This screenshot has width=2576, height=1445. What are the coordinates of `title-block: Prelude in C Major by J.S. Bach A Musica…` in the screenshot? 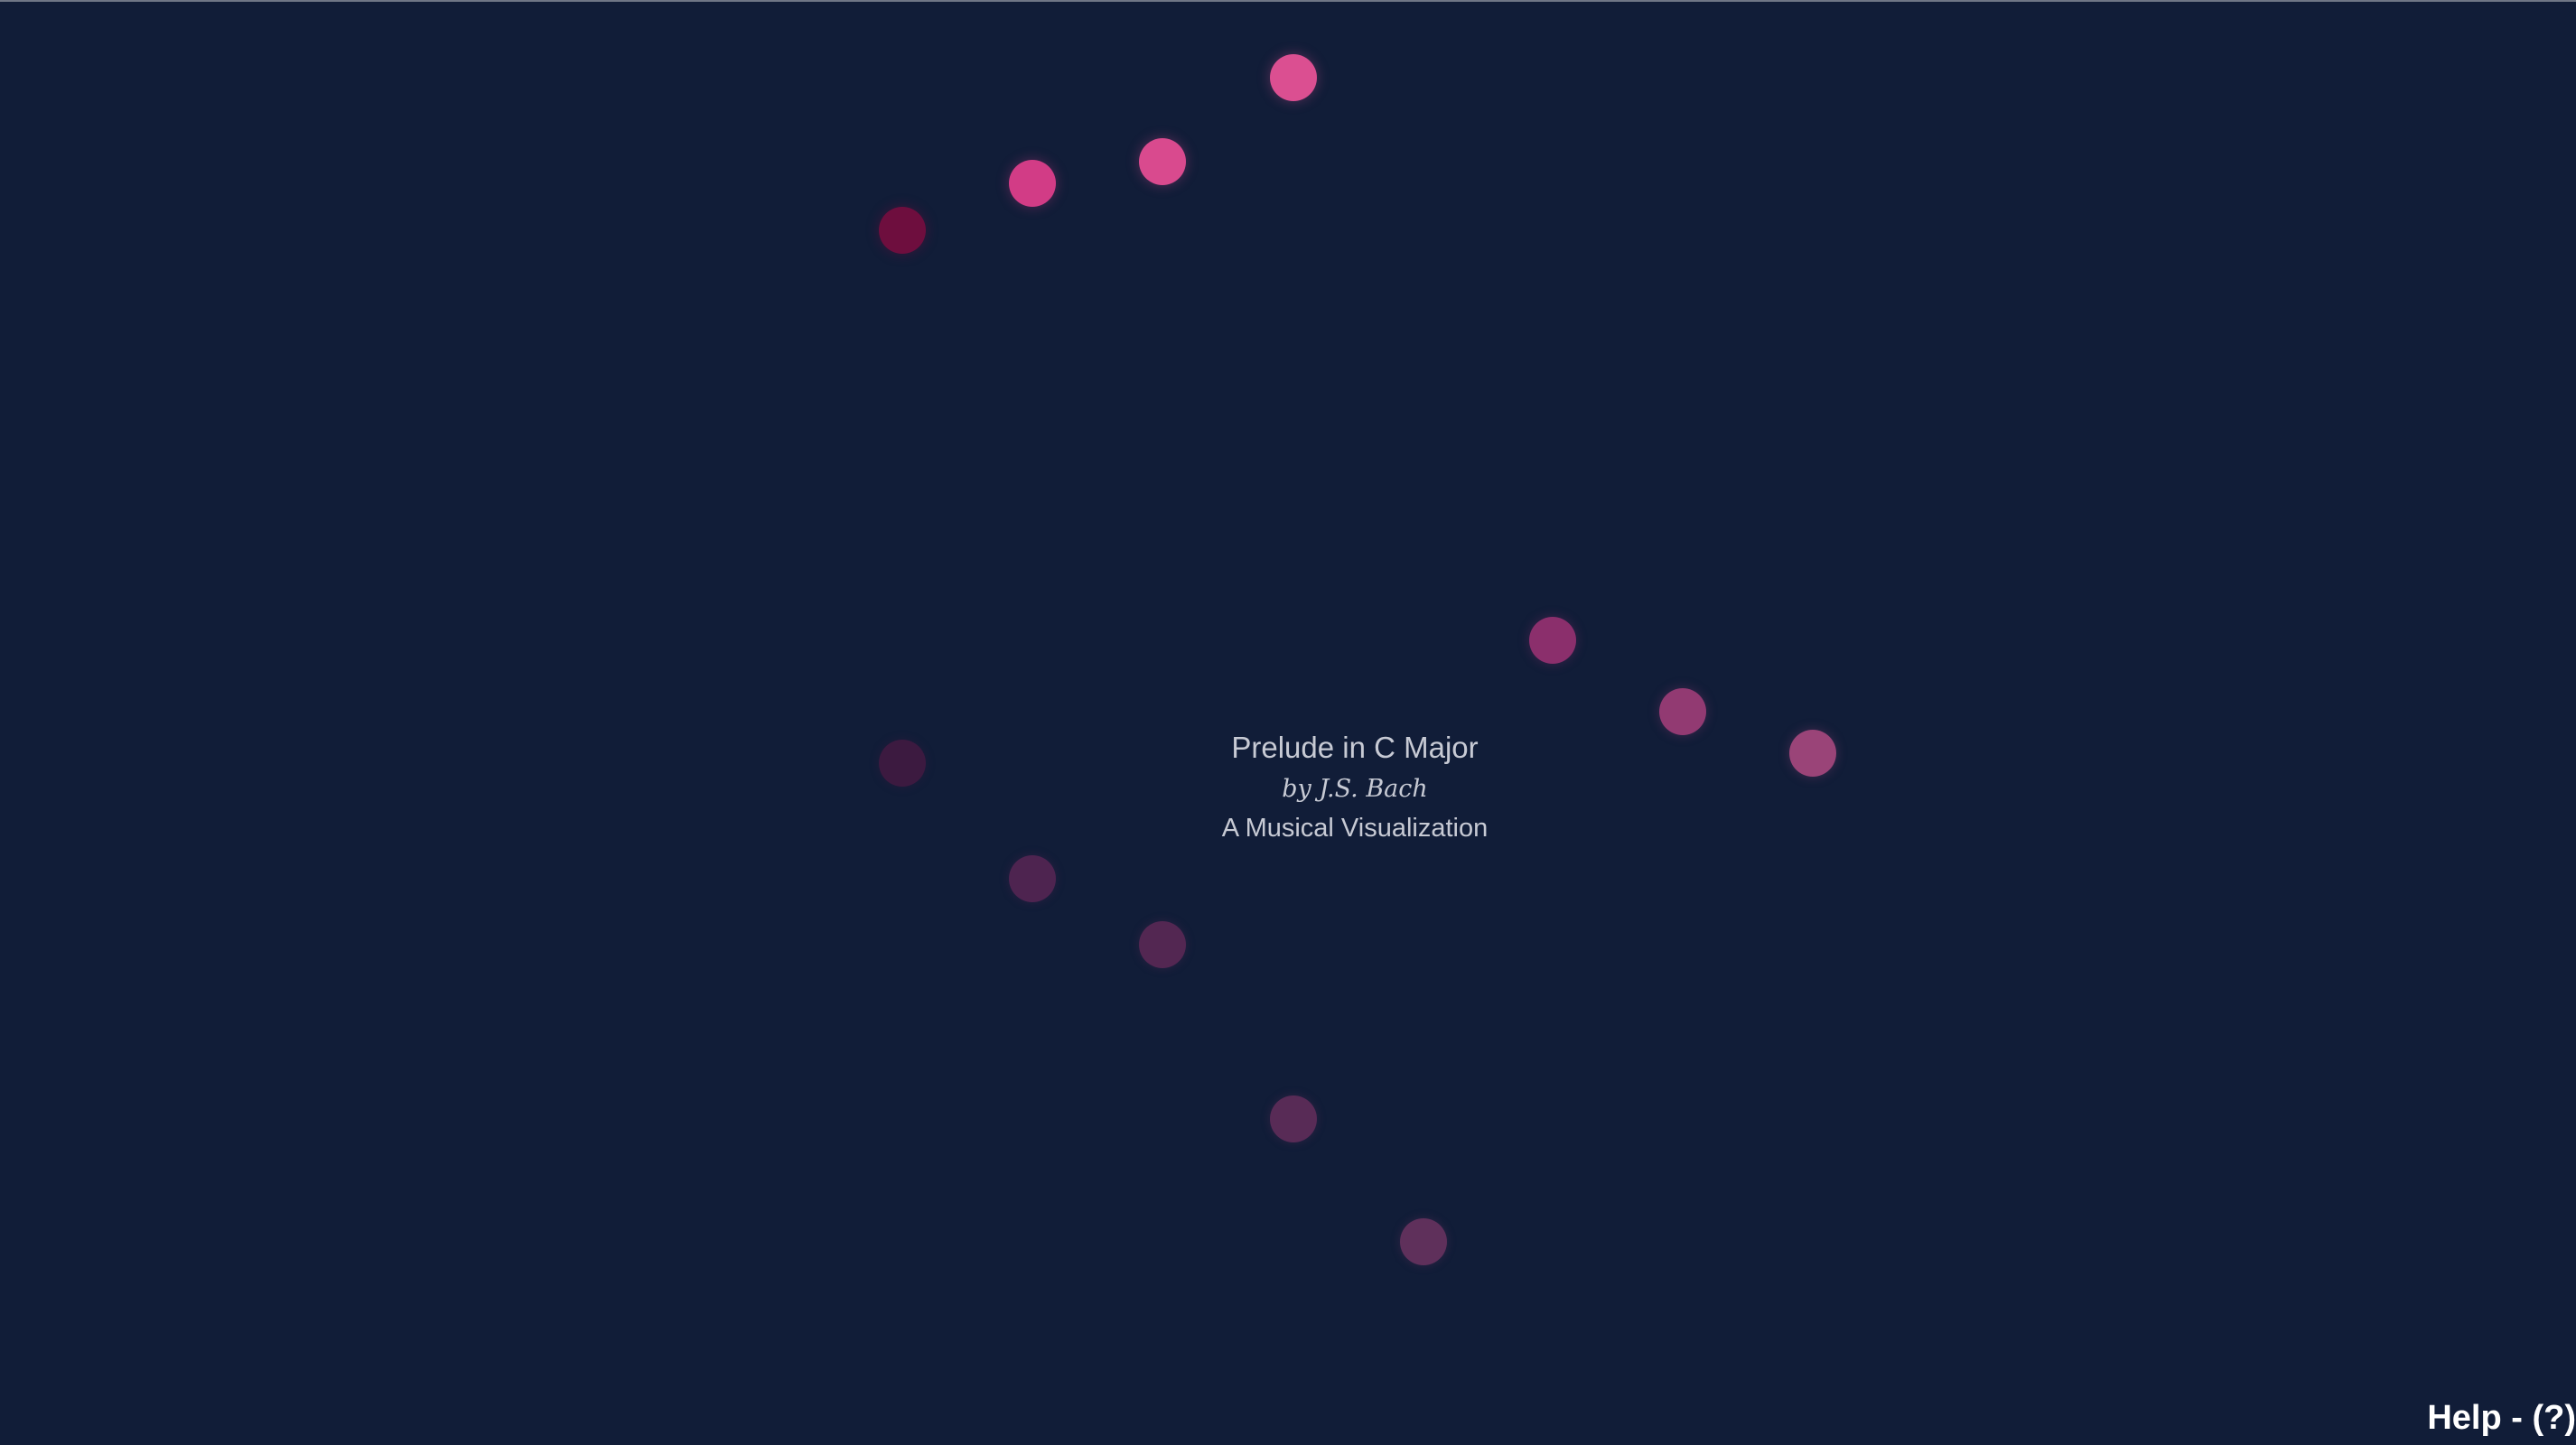 It's located at (1355, 786).